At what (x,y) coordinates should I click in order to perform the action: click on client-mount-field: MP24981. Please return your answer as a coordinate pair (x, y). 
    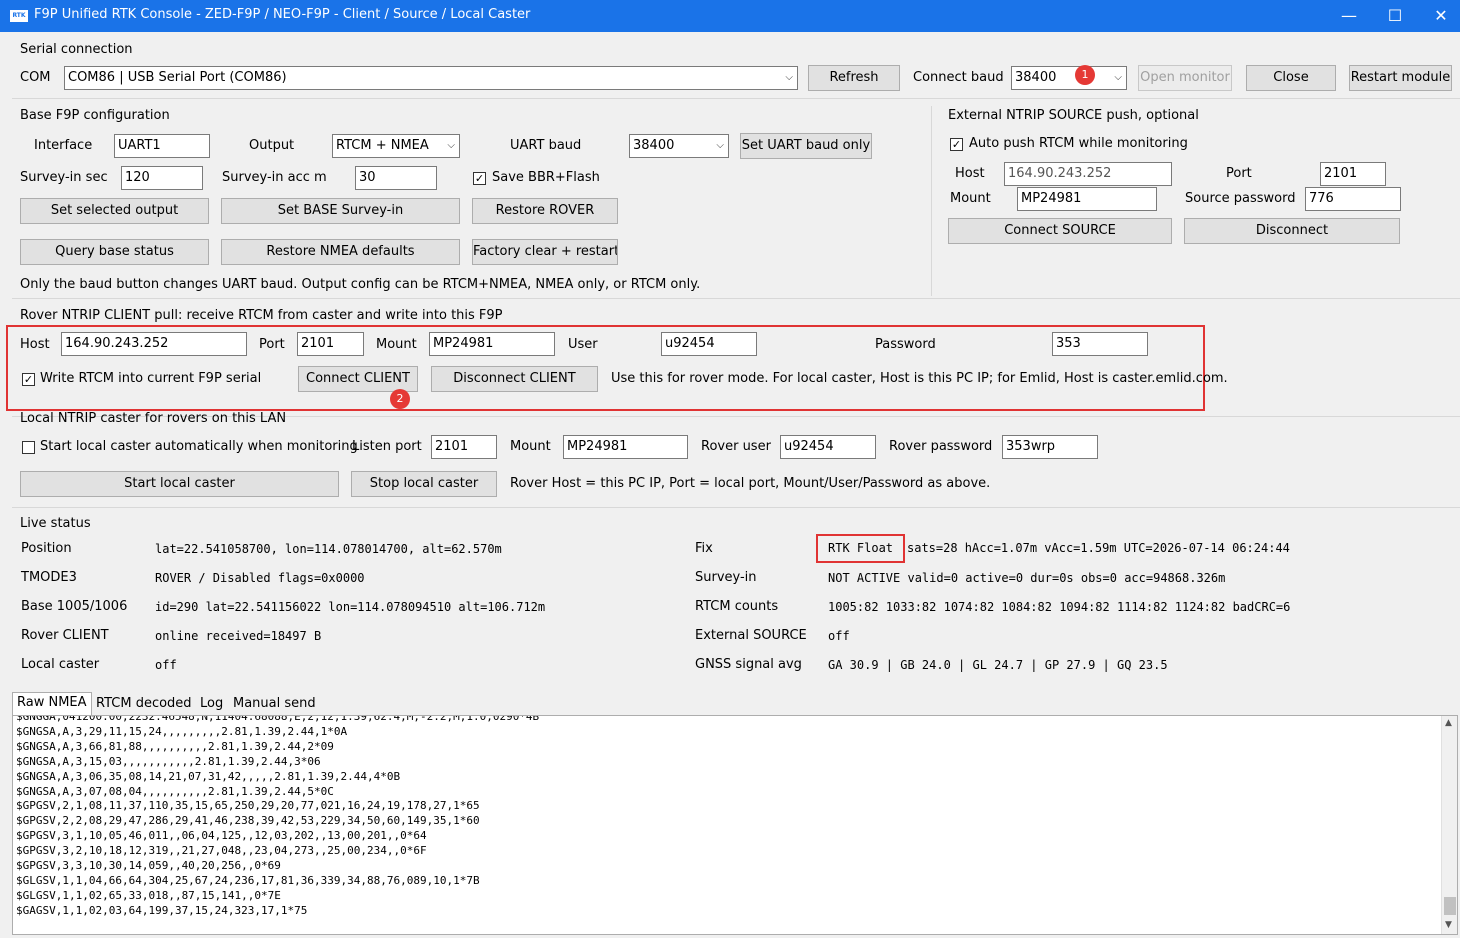
    Looking at the image, I should click on (492, 344).